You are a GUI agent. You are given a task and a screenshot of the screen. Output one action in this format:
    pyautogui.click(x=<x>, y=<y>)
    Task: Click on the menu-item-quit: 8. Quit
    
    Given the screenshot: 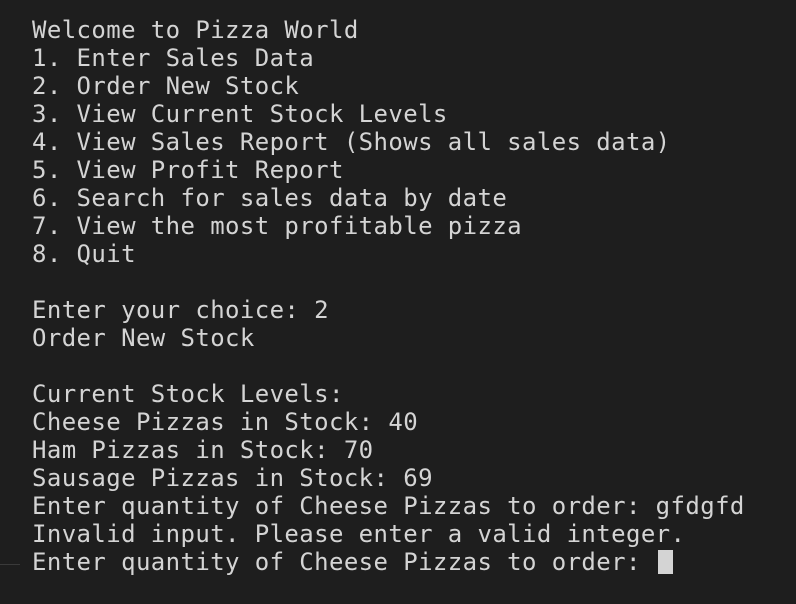 What is the action you would take?
    pyautogui.click(x=84, y=254)
    